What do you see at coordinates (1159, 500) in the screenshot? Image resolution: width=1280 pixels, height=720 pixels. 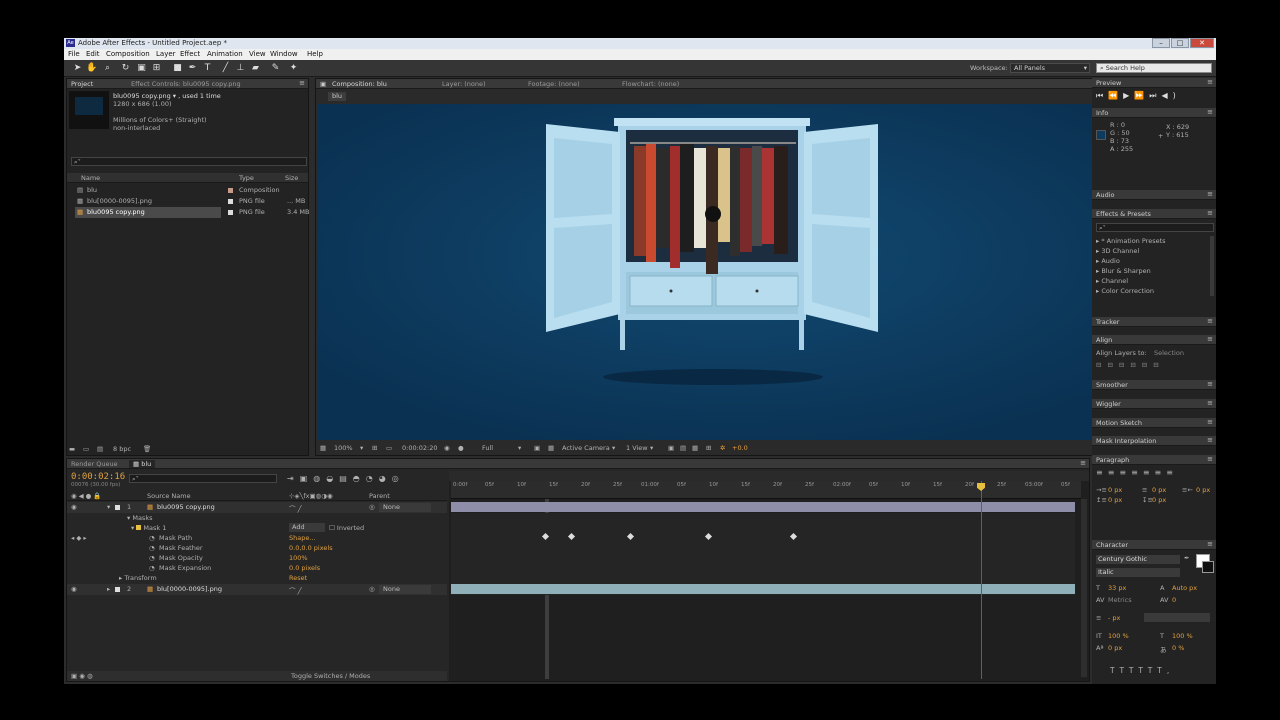 I see `space-after-value: 0 px` at bounding box center [1159, 500].